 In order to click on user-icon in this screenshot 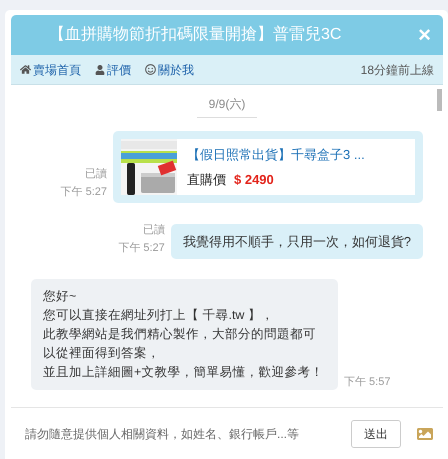, I will do `click(100, 69)`.